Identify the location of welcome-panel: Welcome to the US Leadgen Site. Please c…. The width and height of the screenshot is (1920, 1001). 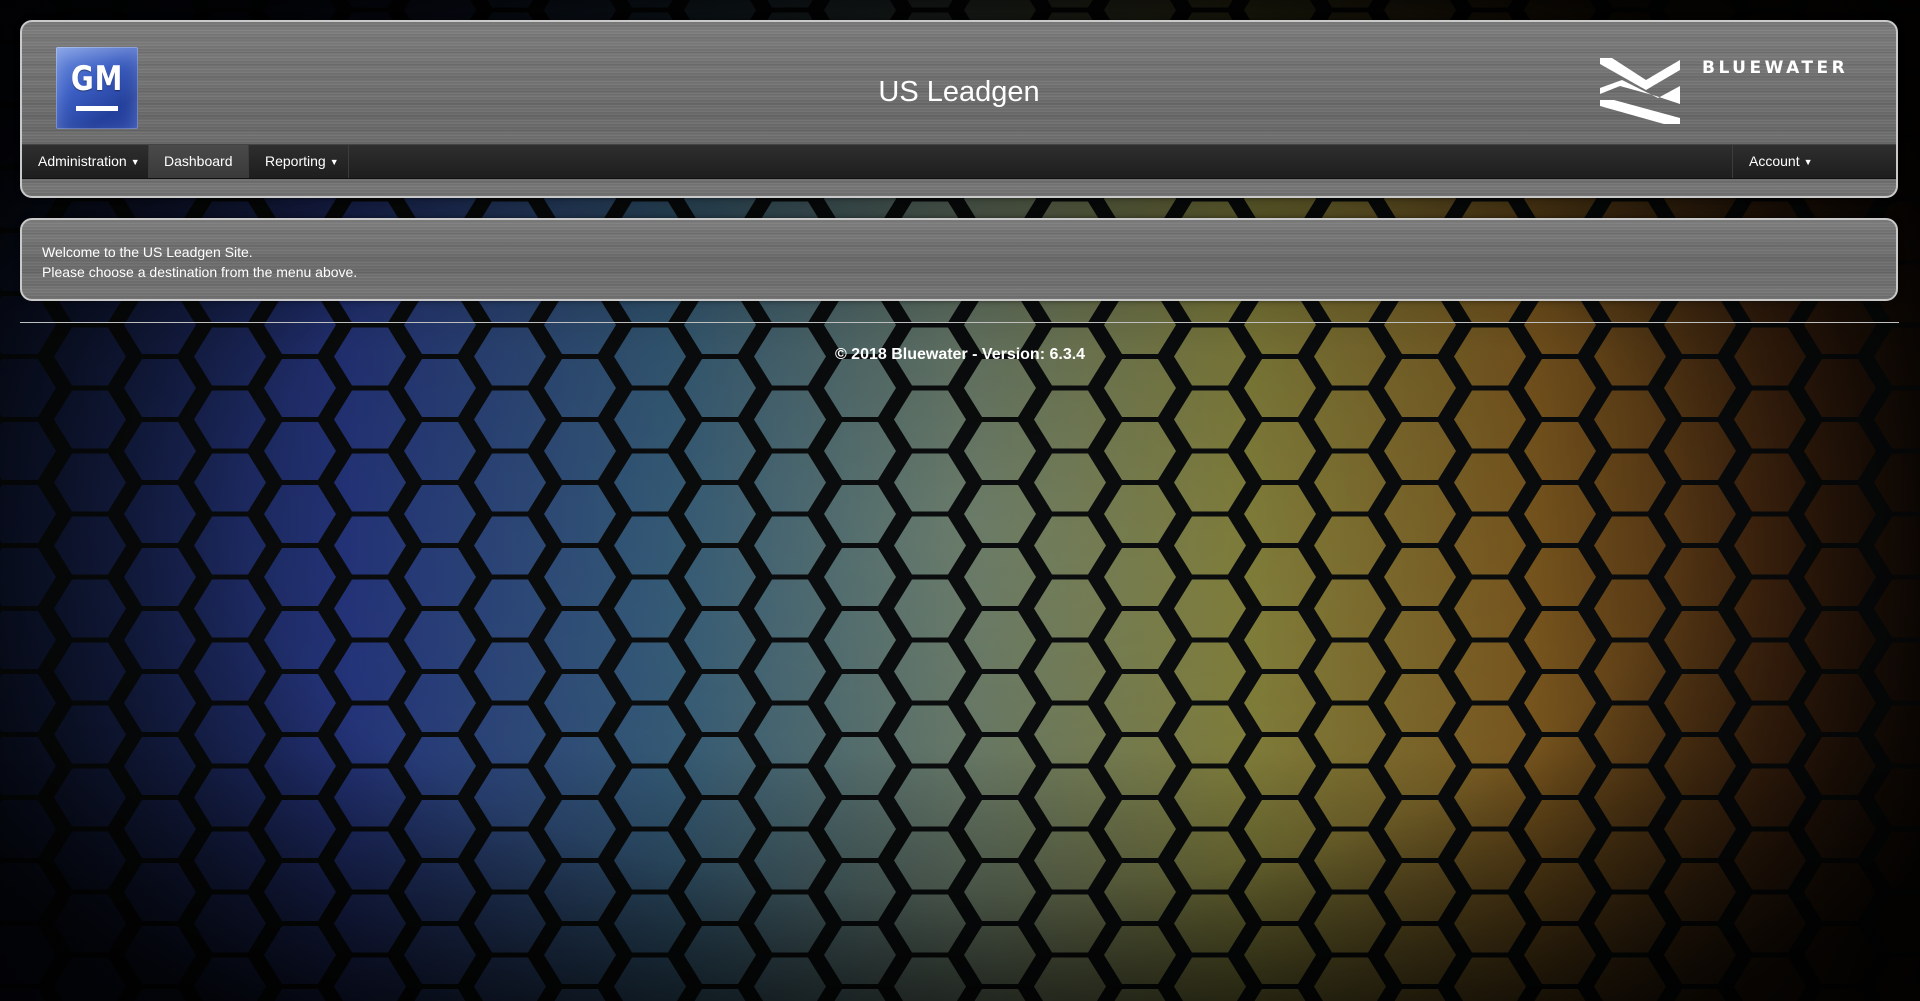
(959, 259).